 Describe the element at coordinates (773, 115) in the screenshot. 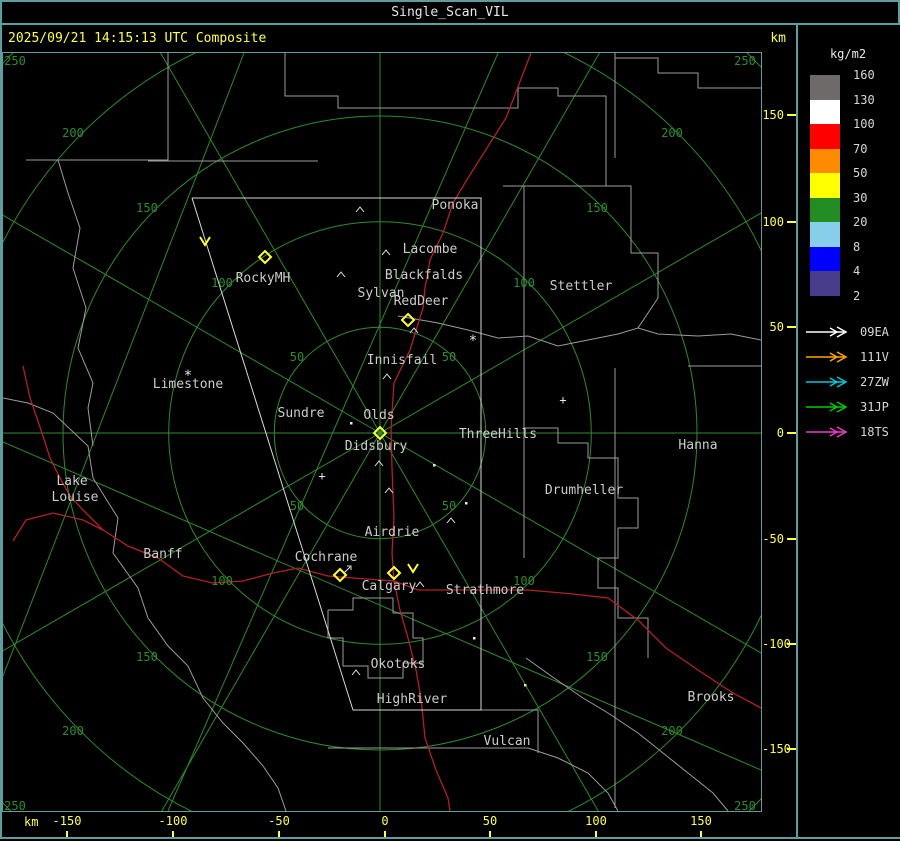

I see `y-axis-label: 150` at that location.